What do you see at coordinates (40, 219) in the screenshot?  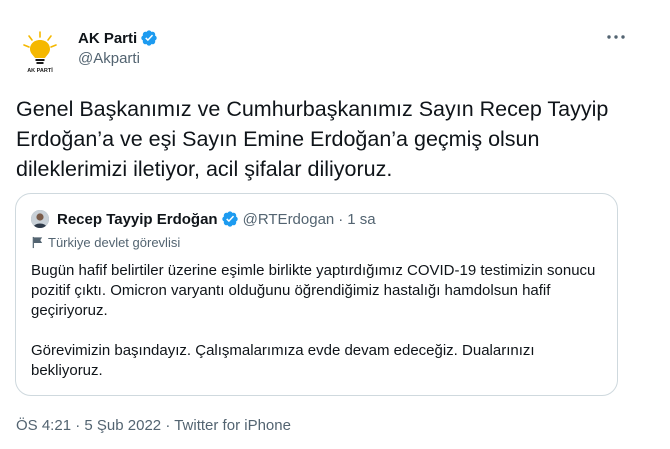 I see `quoted-author-avatar` at bounding box center [40, 219].